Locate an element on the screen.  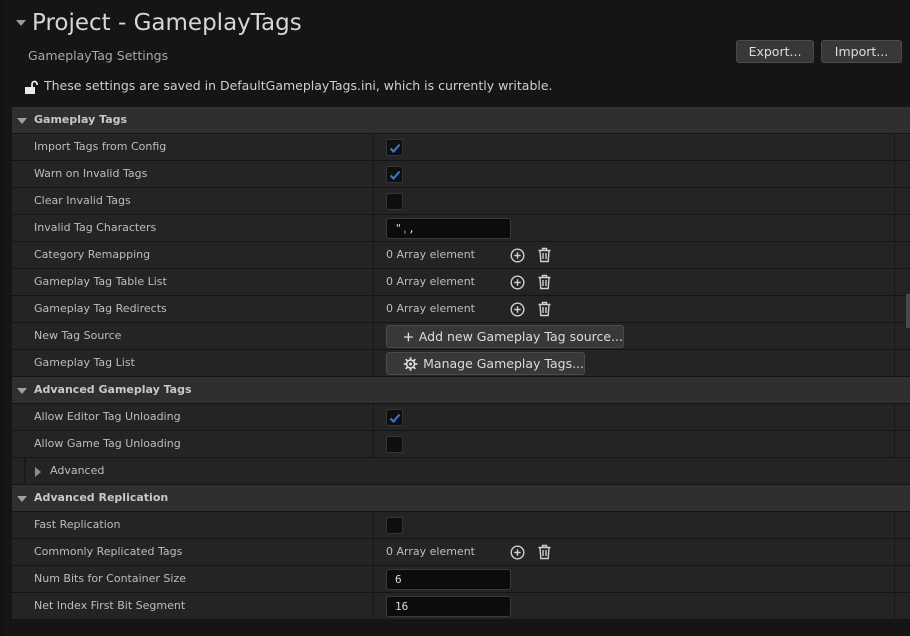
category-label: Advanced Replication is located at coordinates (101, 497).